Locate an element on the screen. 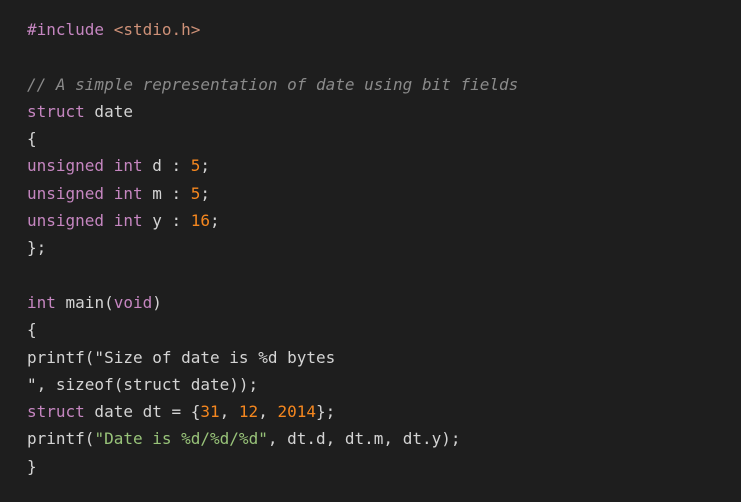  code-token-string: "Date is %d/%d/%d" is located at coordinates (181, 439).